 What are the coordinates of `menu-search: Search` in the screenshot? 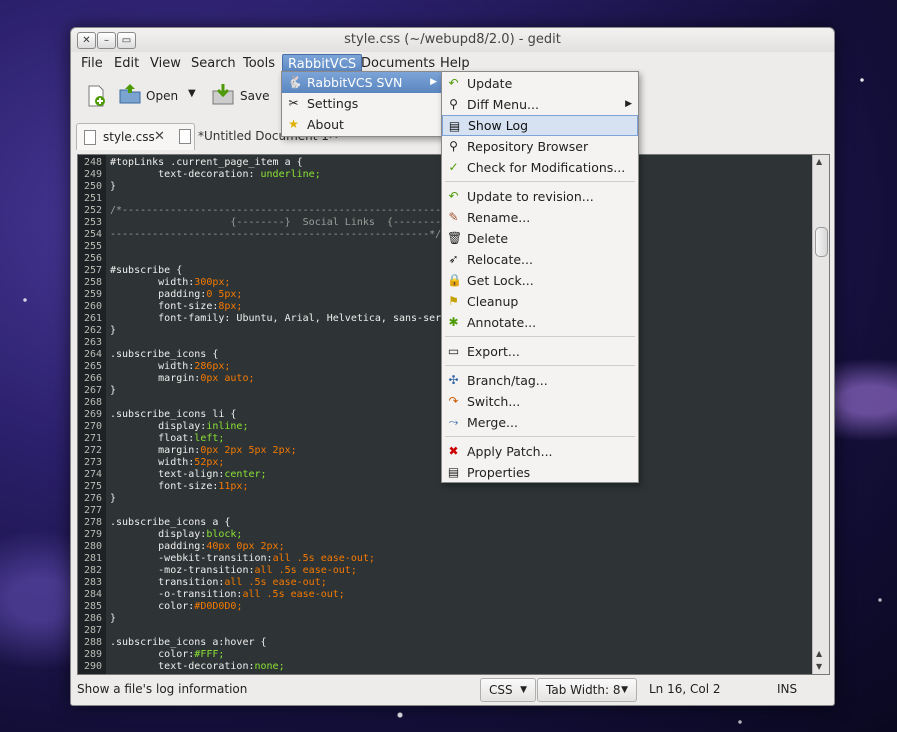 It's located at (213, 63).